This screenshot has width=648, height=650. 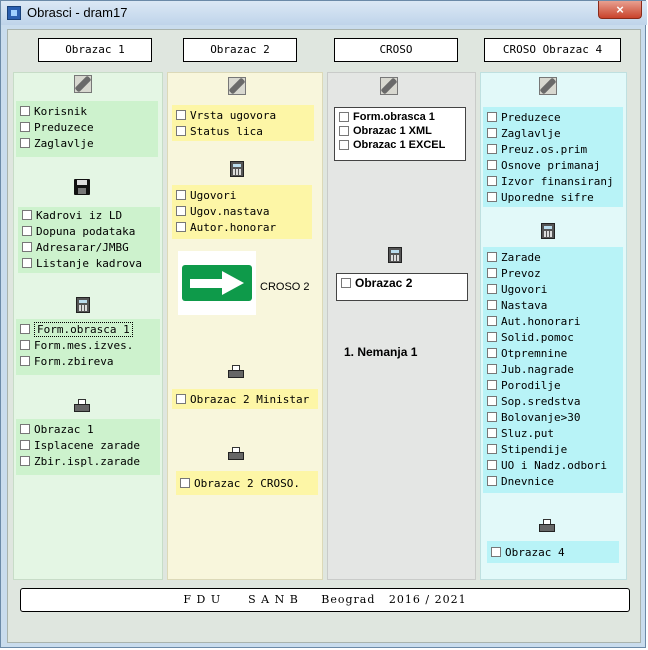 I want to click on list-item: Zarade, so click(x=514, y=257).